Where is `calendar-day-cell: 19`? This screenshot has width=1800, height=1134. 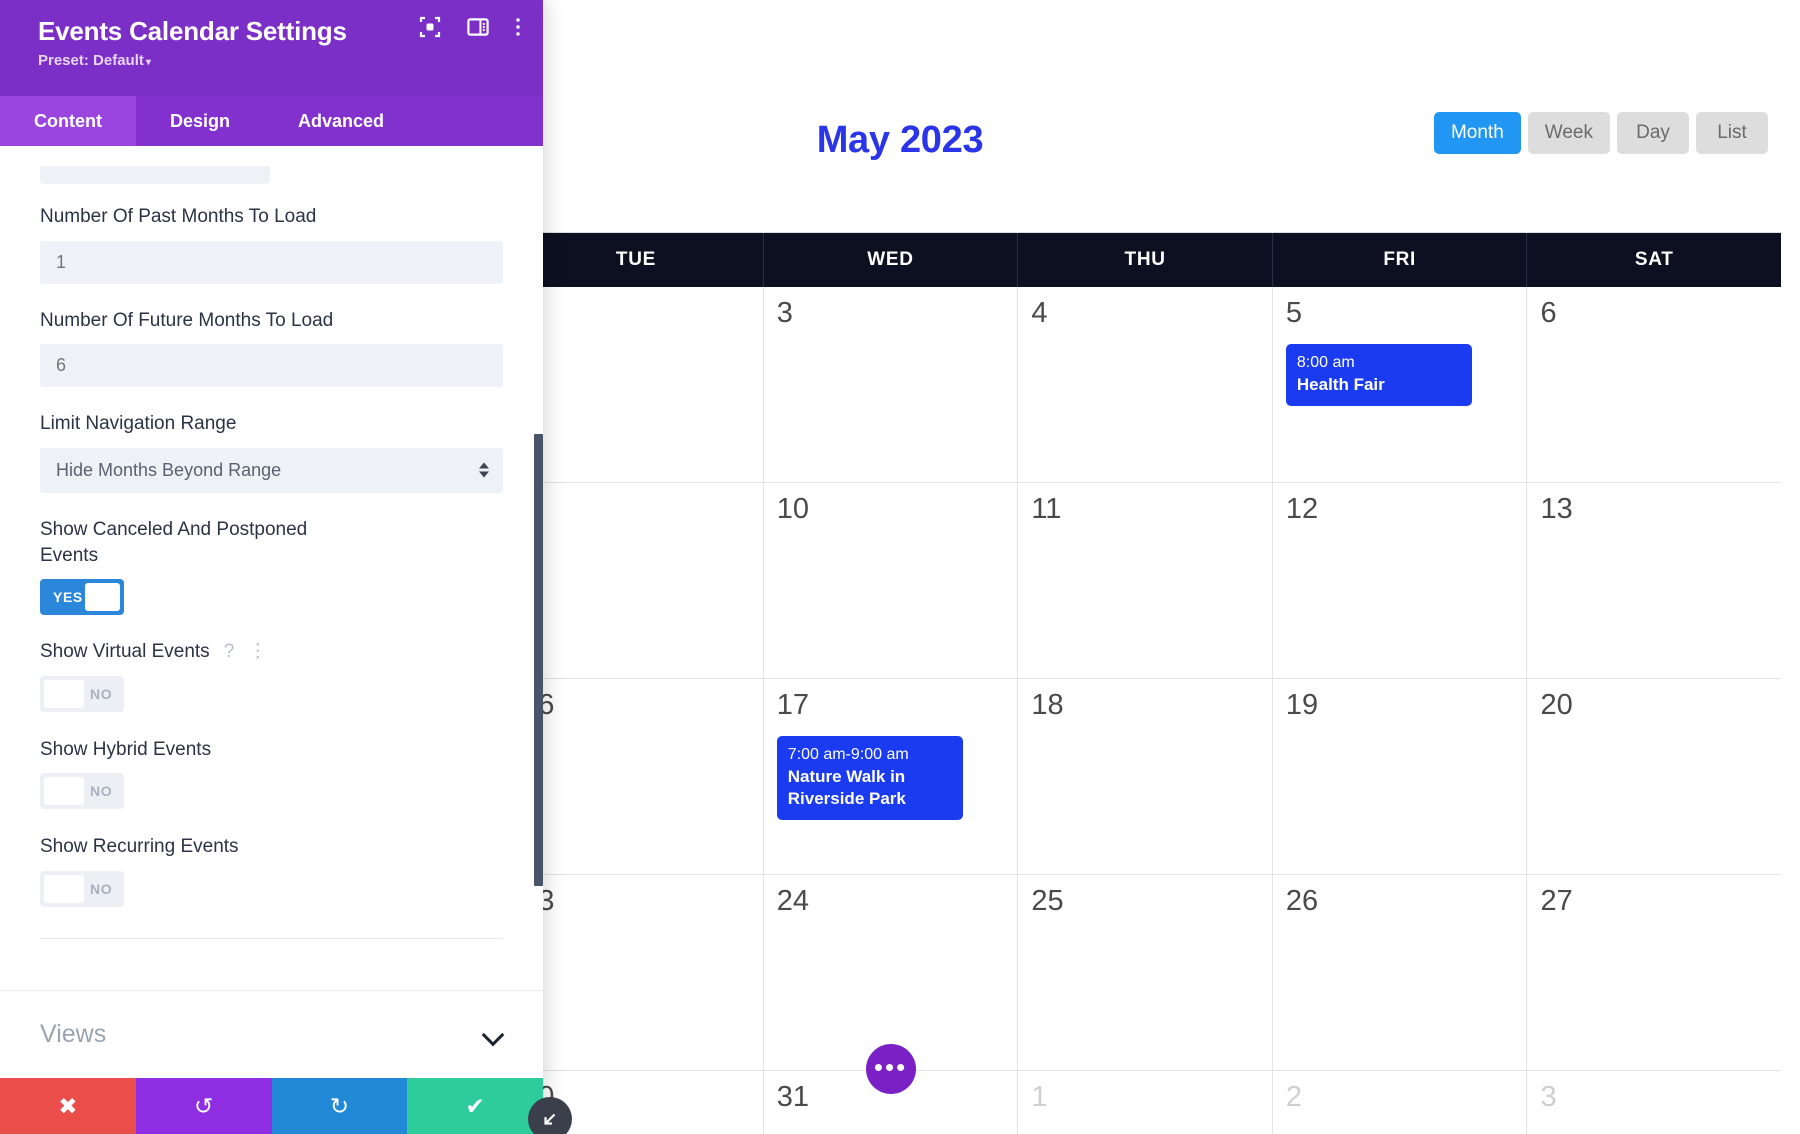 calendar-day-cell: 19 is located at coordinates (1400, 776).